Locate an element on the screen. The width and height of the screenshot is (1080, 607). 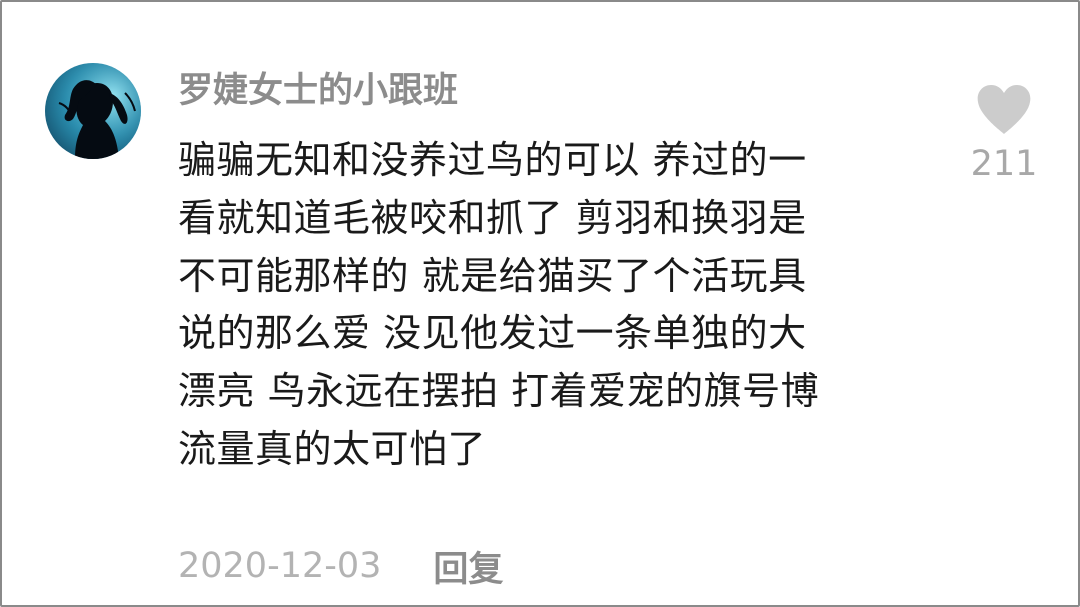
comment-line: 流量真的太可怕了 is located at coordinates (332, 448).